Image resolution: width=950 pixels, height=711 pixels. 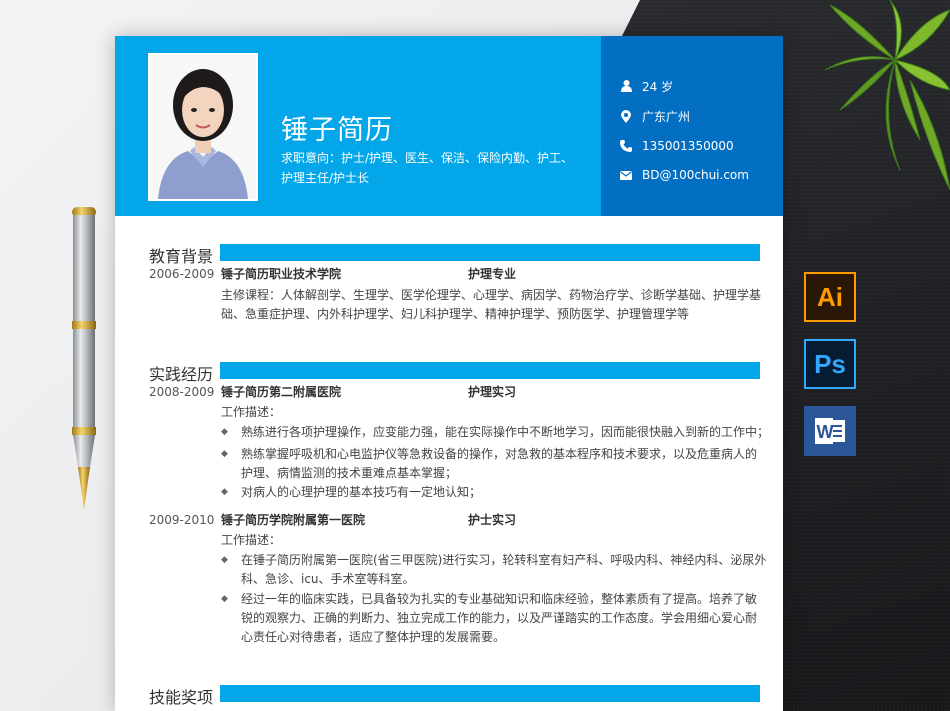 I want to click on phone-icon, so click(x=626, y=146).